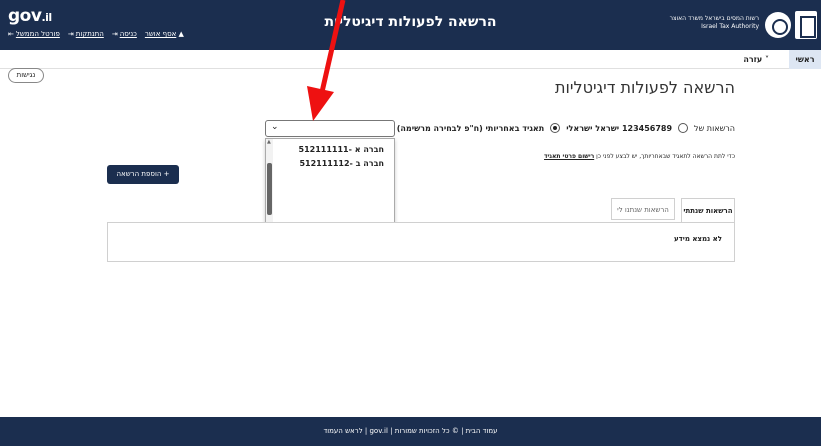  Describe the element at coordinates (341, 163) in the screenshot. I see `company-option: 512111112- חברה ב` at that location.